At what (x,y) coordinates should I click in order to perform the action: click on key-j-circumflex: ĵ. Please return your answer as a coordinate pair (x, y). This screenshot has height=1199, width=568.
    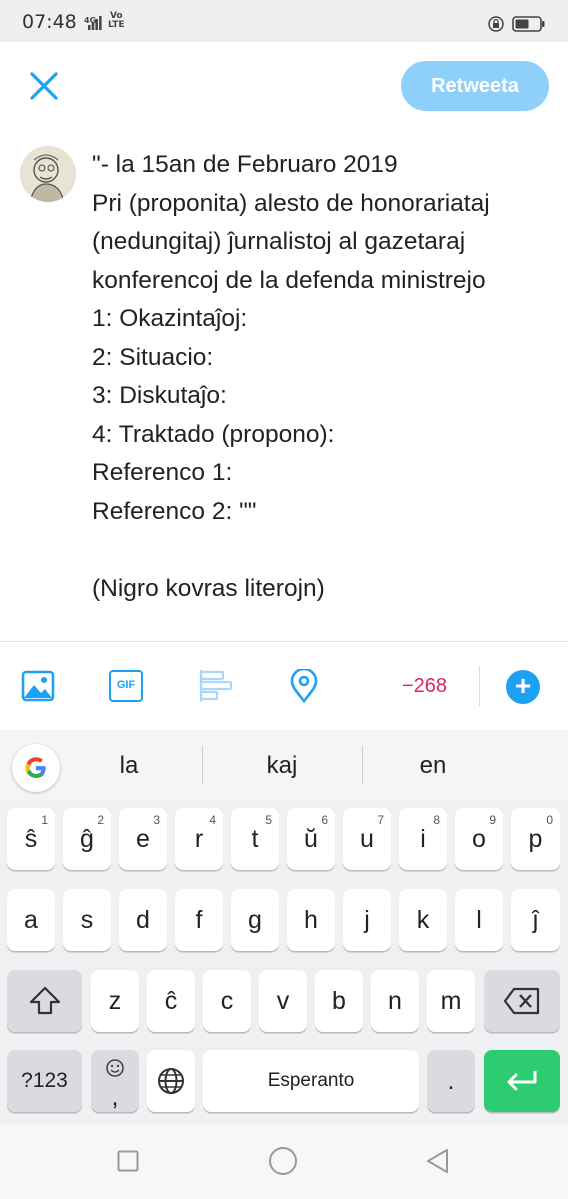
    Looking at the image, I should click on (535, 920).